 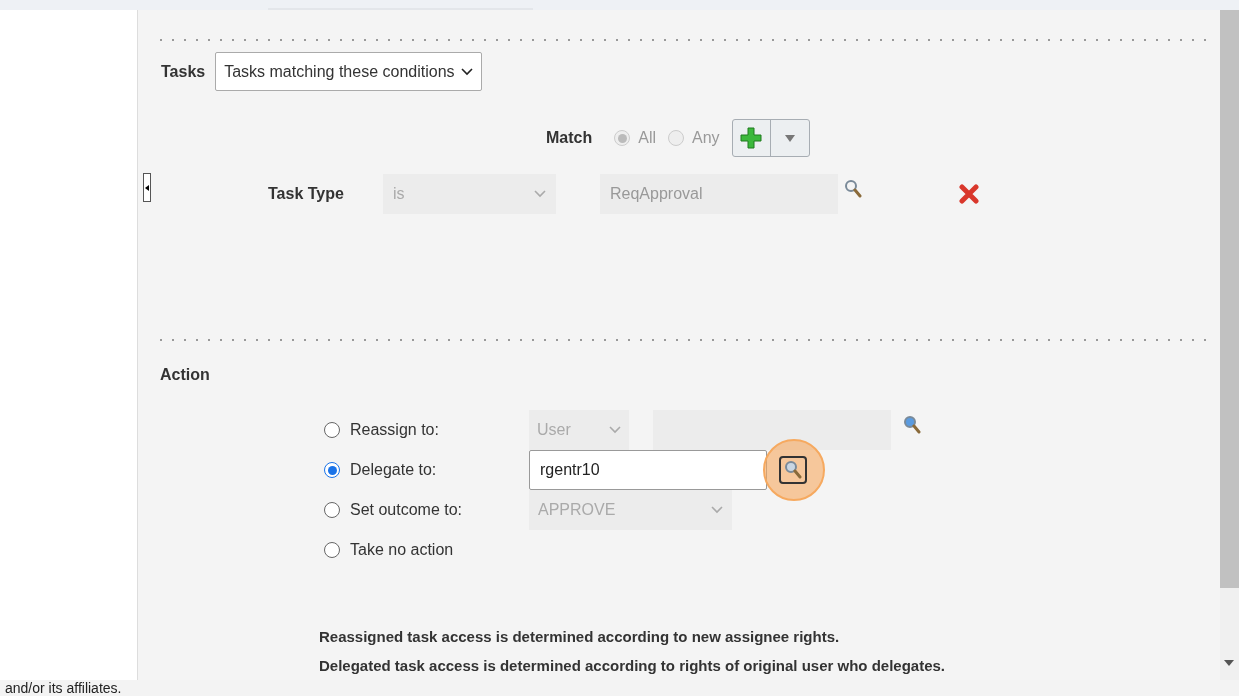 I want to click on scrollbar, so click(x=1229, y=345).